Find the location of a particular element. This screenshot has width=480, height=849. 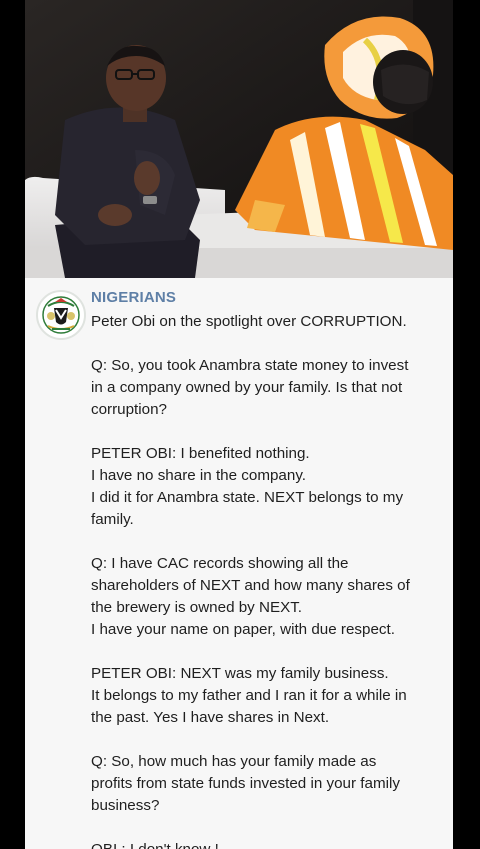

nigeria-coat-of-arms-icon is located at coordinates (61, 315).